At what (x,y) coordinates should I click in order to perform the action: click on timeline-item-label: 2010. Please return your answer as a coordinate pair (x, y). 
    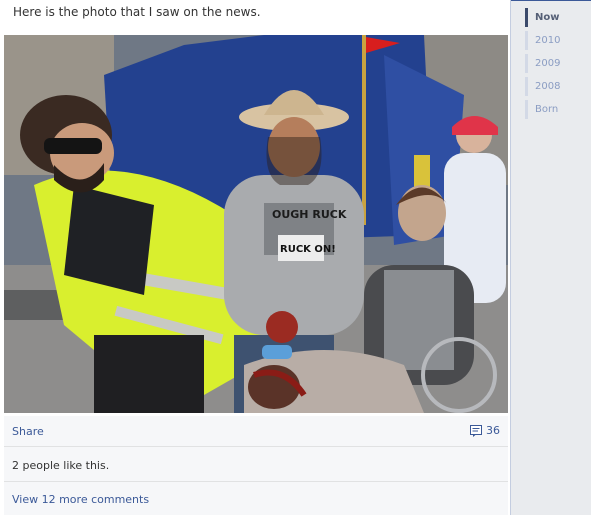
    Looking at the image, I should click on (548, 40).